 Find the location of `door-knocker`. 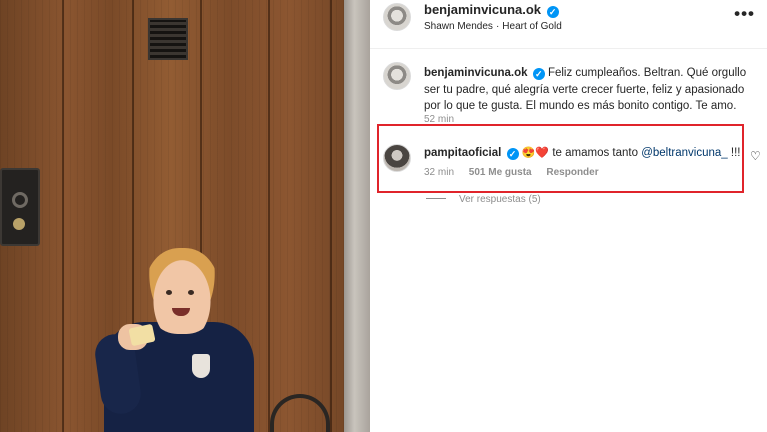

door-knocker is located at coordinates (20, 207).